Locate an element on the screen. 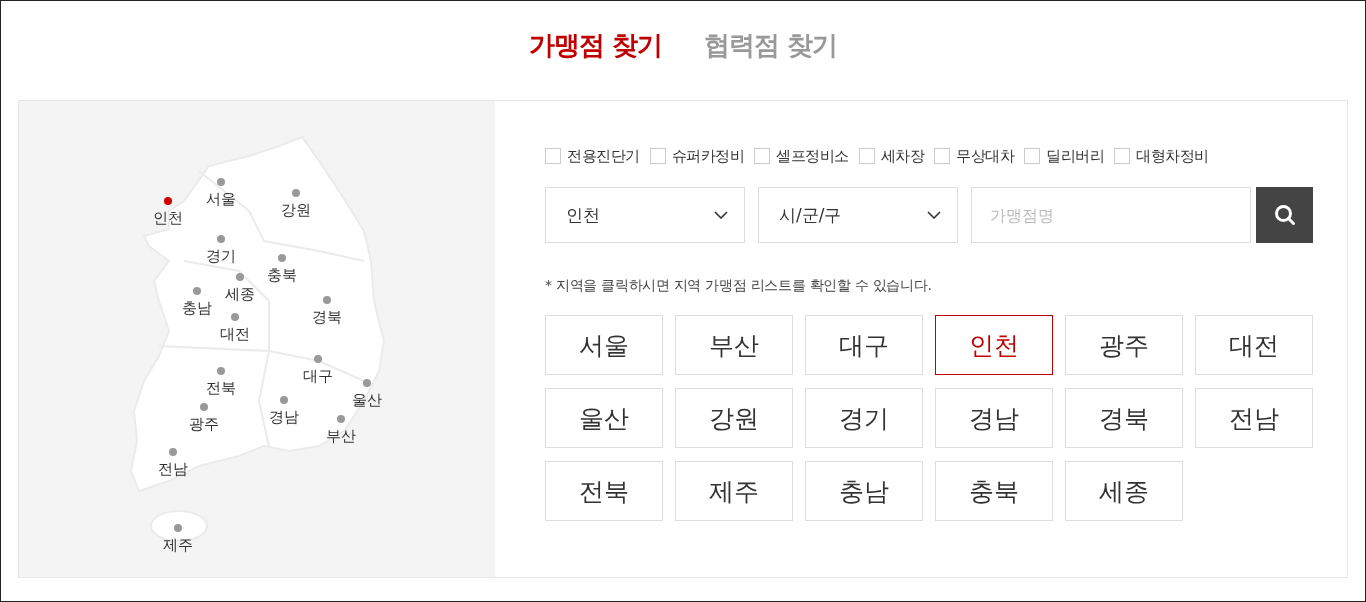 This screenshot has height=602, width=1366. region-label: 강원 is located at coordinates (296, 210).